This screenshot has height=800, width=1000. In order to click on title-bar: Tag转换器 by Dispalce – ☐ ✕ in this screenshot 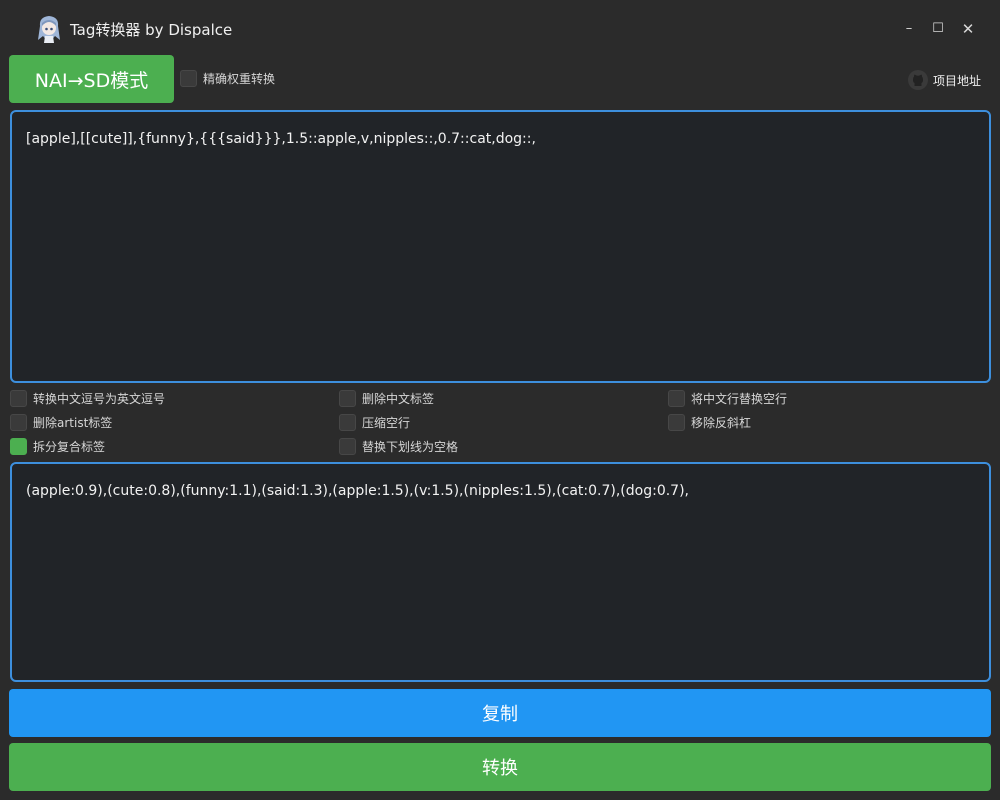, I will do `click(500, 26)`.